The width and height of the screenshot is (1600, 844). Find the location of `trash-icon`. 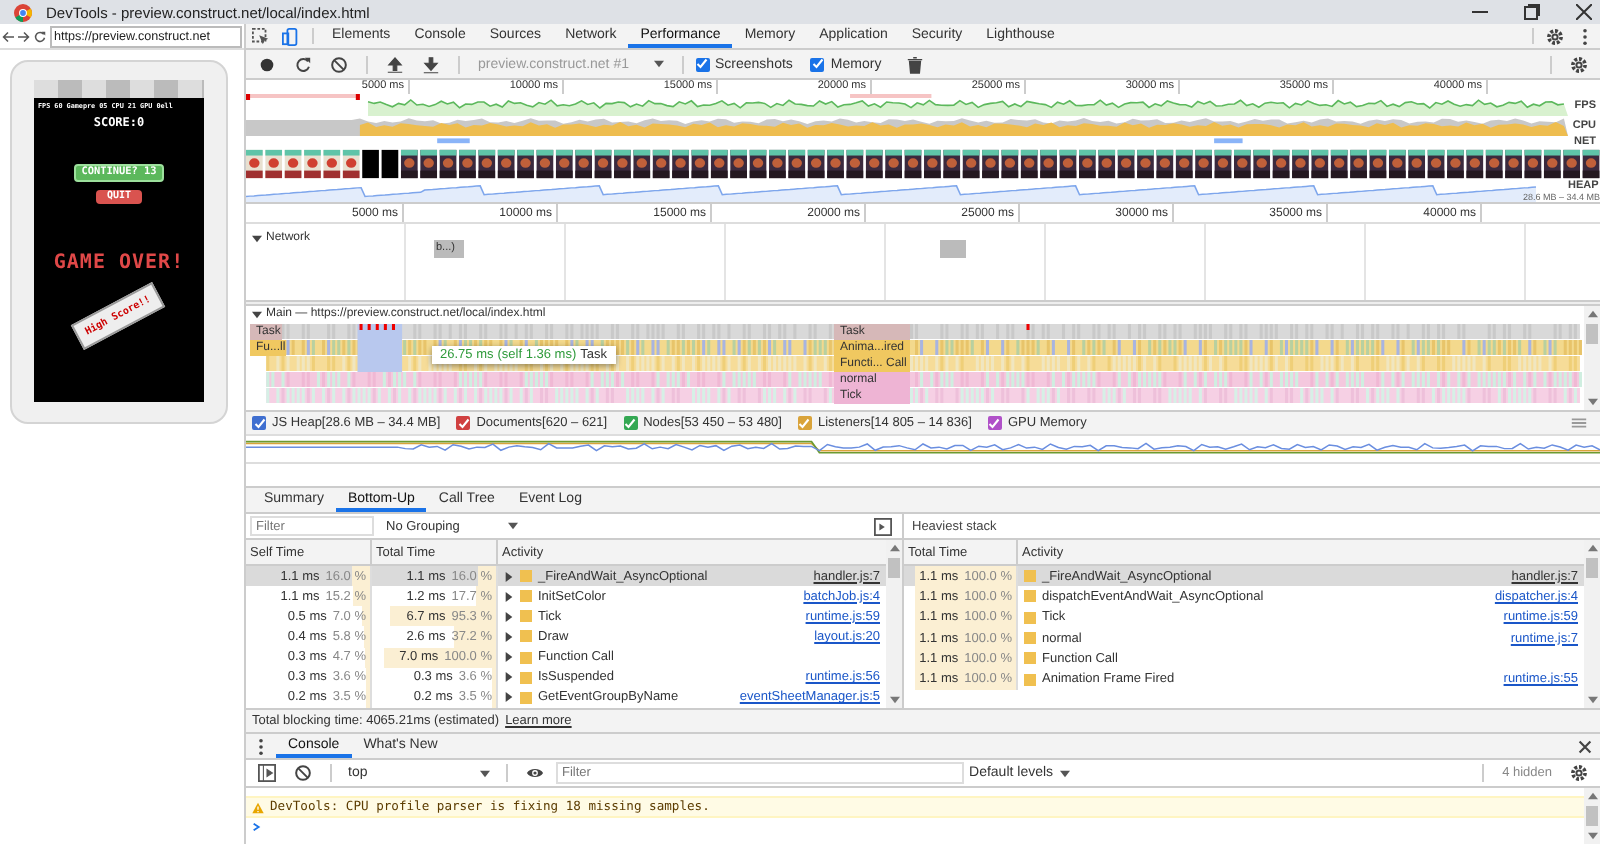

trash-icon is located at coordinates (914, 64).